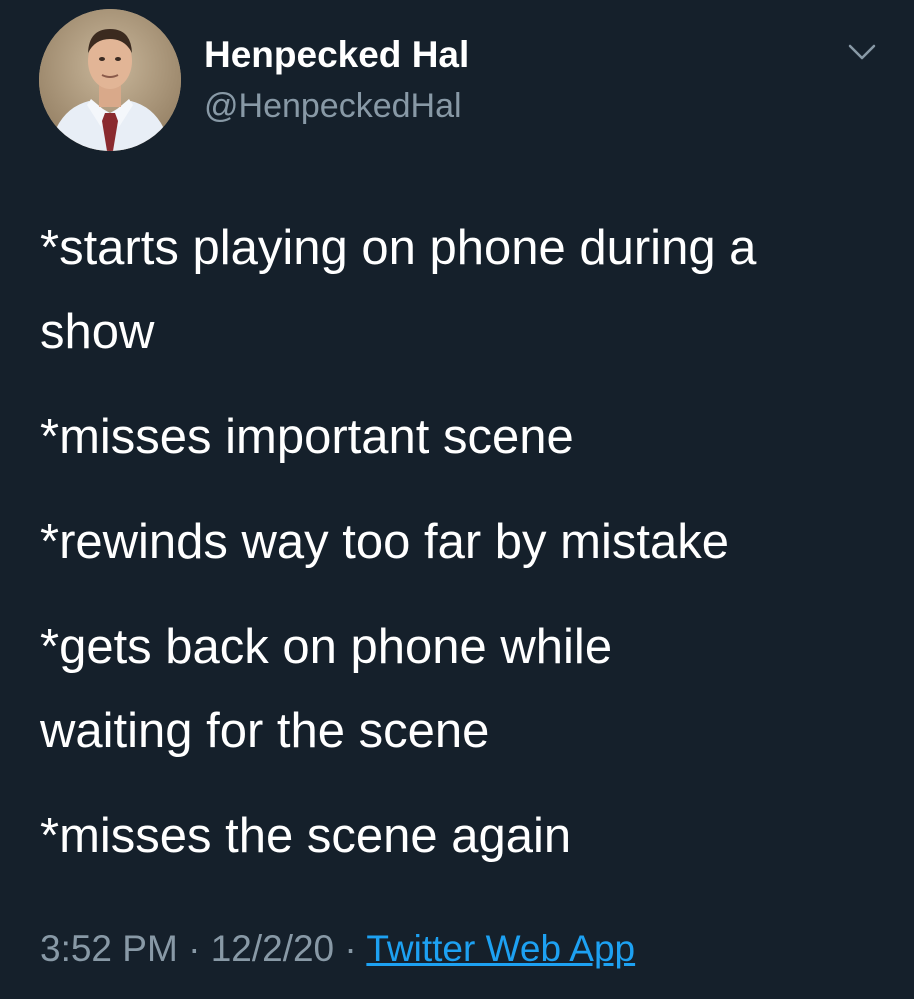 The width and height of the screenshot is (914, 999). I want to click on tweet-text-line: waiting for the scene, so click(265, 731).